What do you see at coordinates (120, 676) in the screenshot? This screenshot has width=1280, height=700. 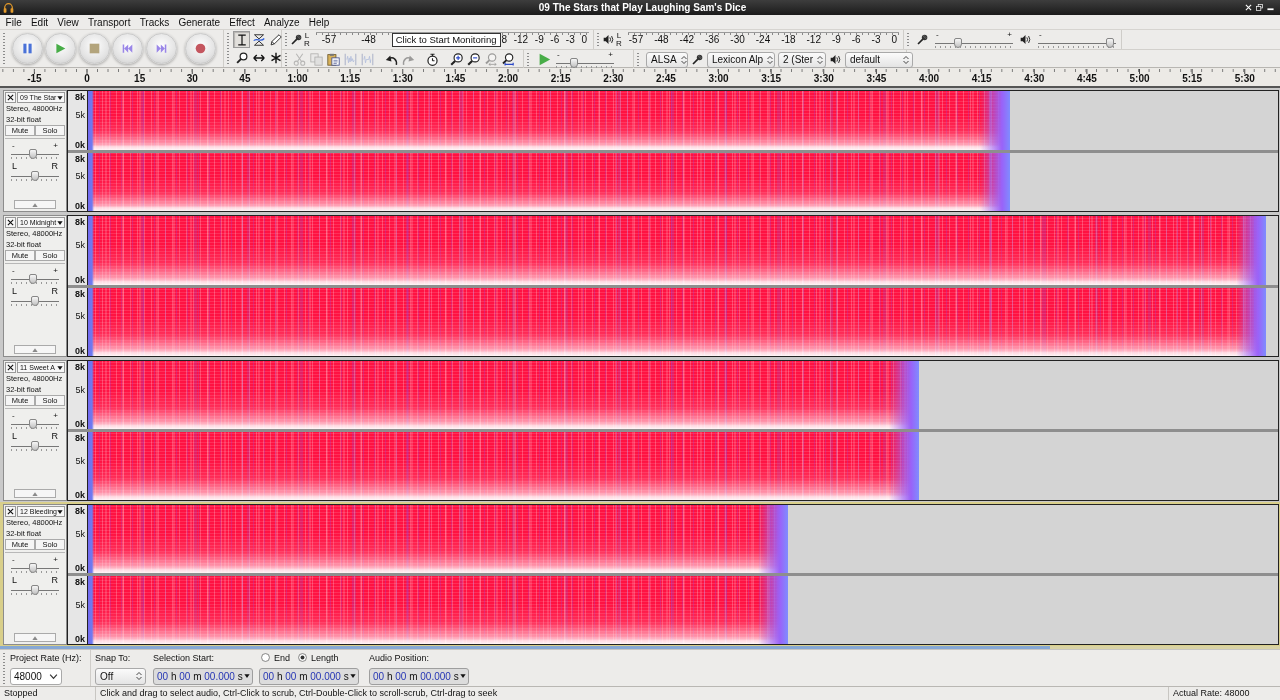 I see `snap-to-select: Off` at bounding box center [120, 676].